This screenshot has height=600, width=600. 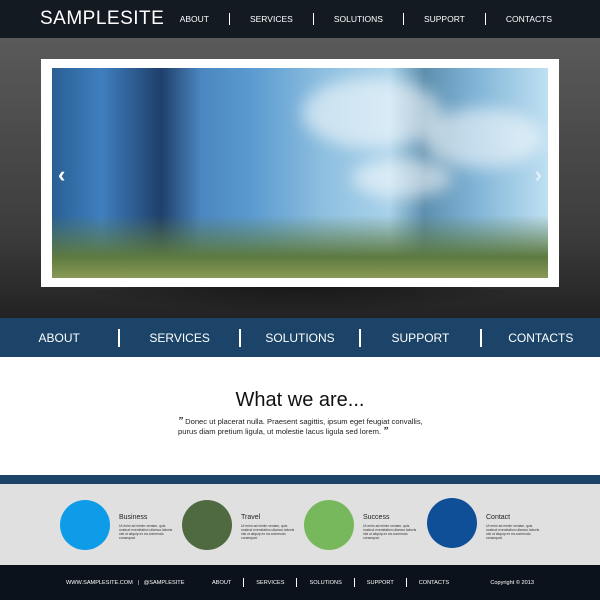 I want to click on feature-title: Contact, so click(x=498, y=517).